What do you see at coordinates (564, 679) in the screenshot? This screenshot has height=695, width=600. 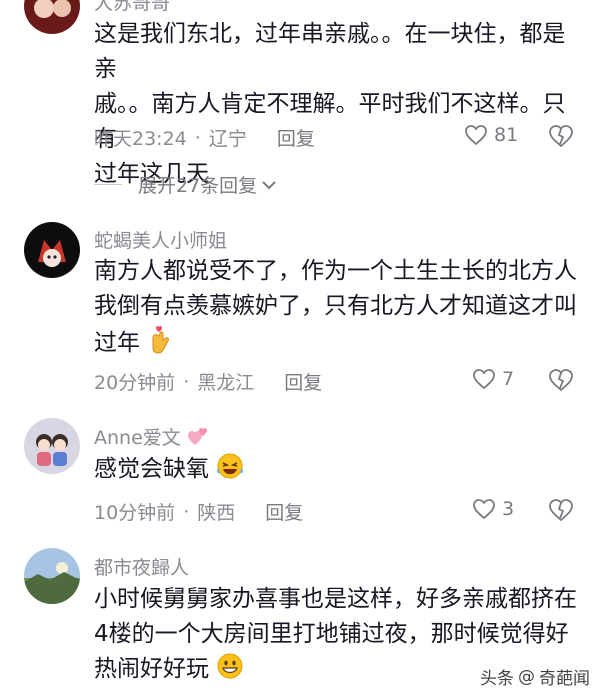 I see `watermark-author: 奇葩闻` at bounding box center [564, 679].